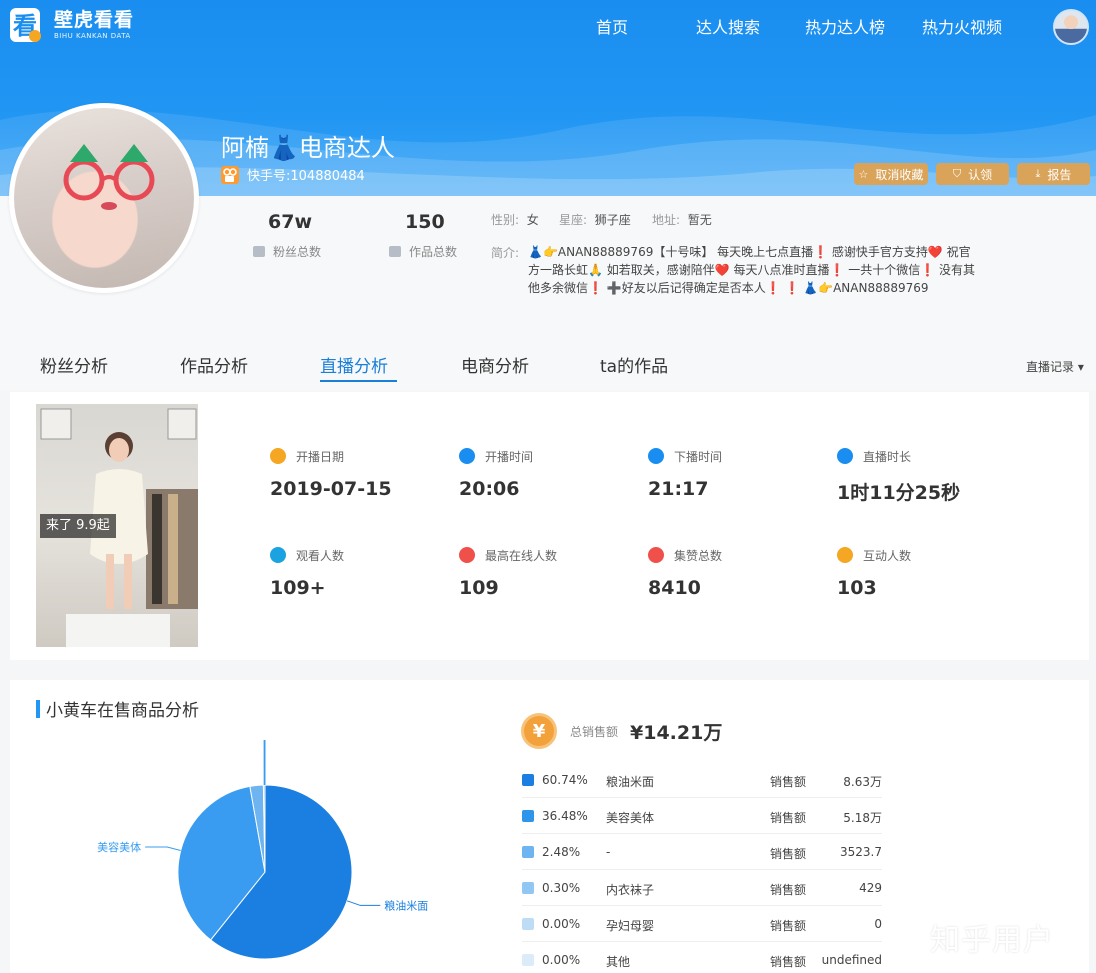 The image size is (1096, 973). Describe the element at coordinates (331, 474) in the screenshot. I see `kpi-start-date: 开播日期 2019-07-15` at that location.